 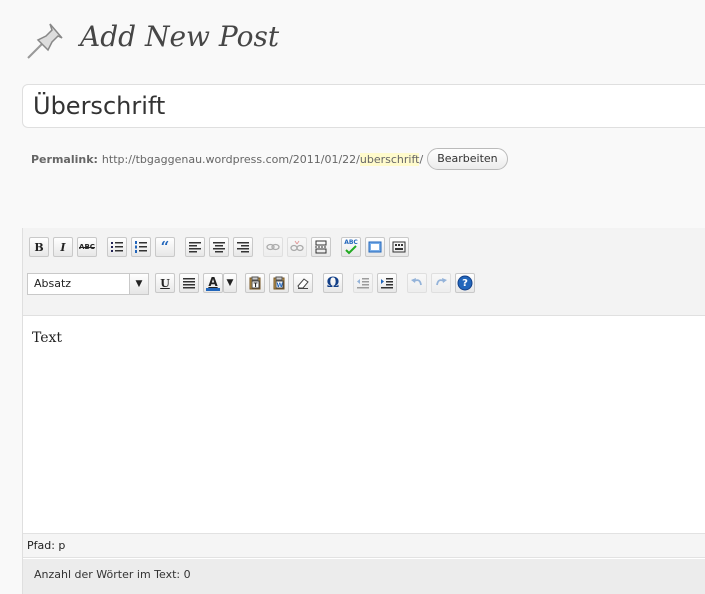 What do you see at coordinates (364, 272) in the screenshot?
I see `editor-toolbar: B I ABC “ ABC Absatz ▼ U A ▼ T W Ω ?` at bounding box center [364, 272].